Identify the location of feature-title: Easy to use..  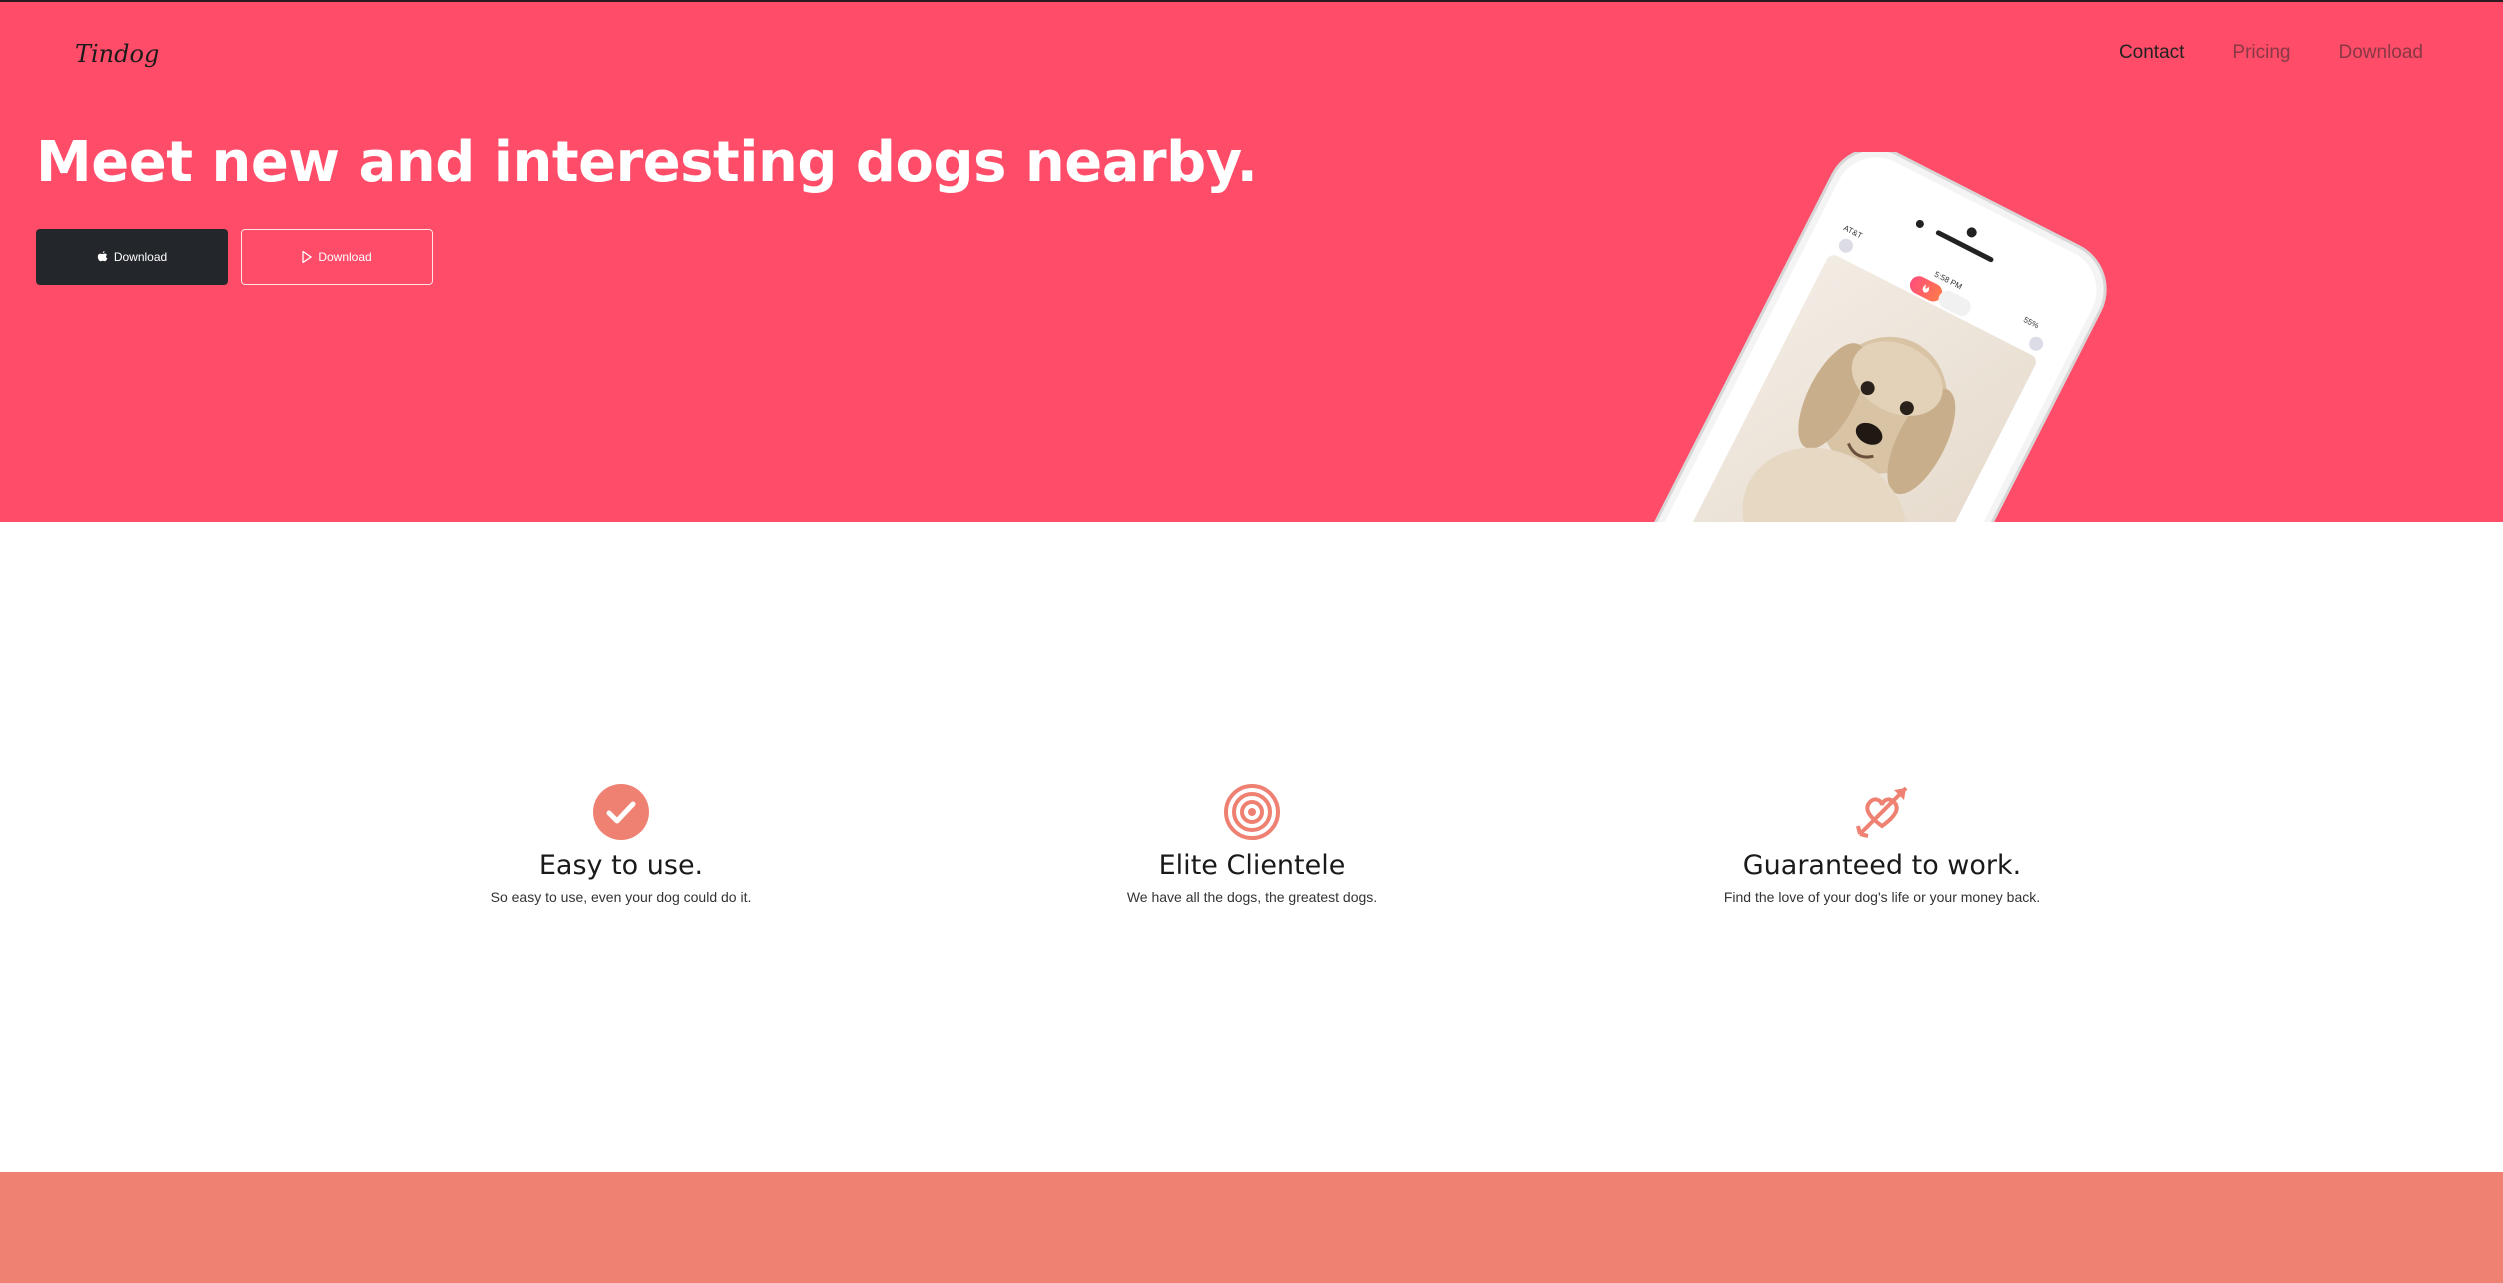
(621, 865).